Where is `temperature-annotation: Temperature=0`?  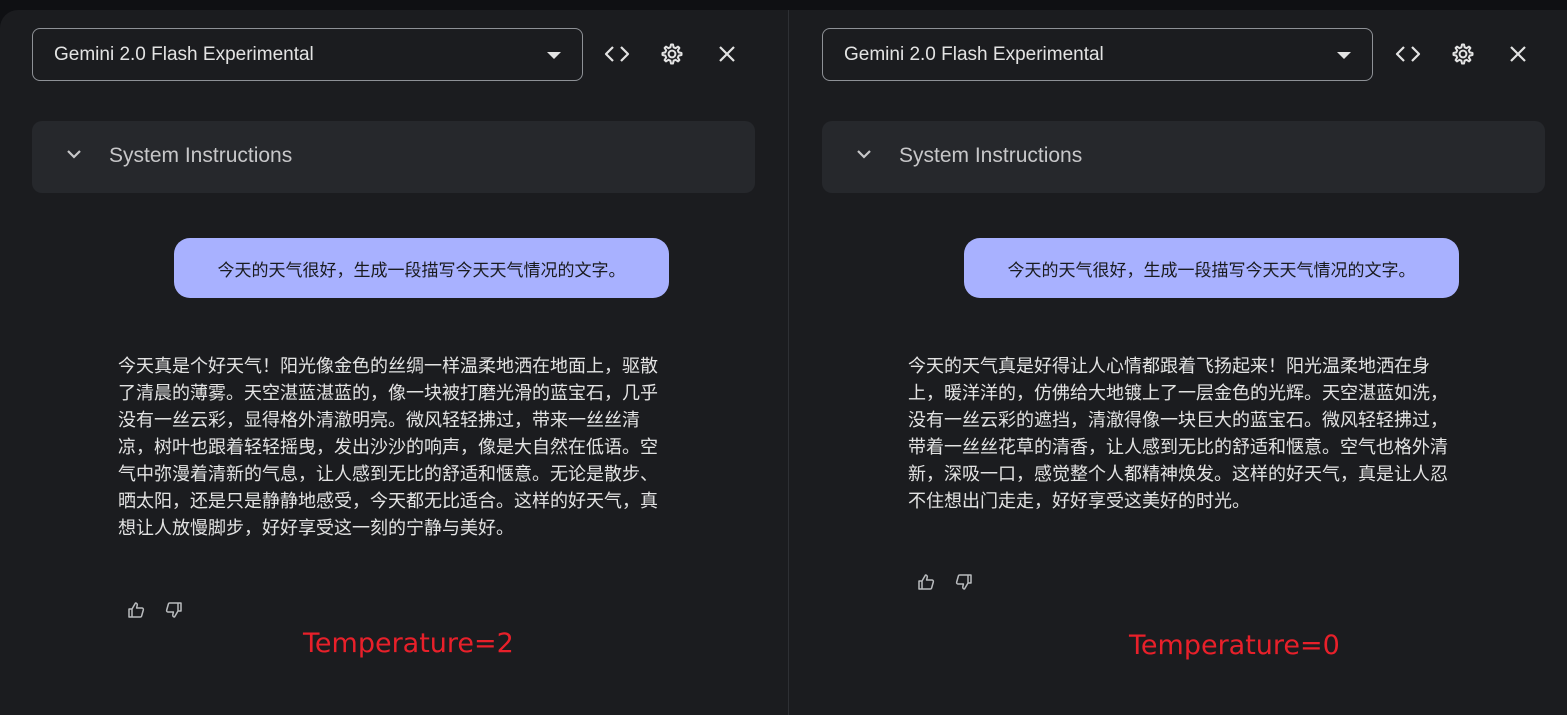
temperature-annotation: Temperature=0 is located at coordinates (1234, 645).